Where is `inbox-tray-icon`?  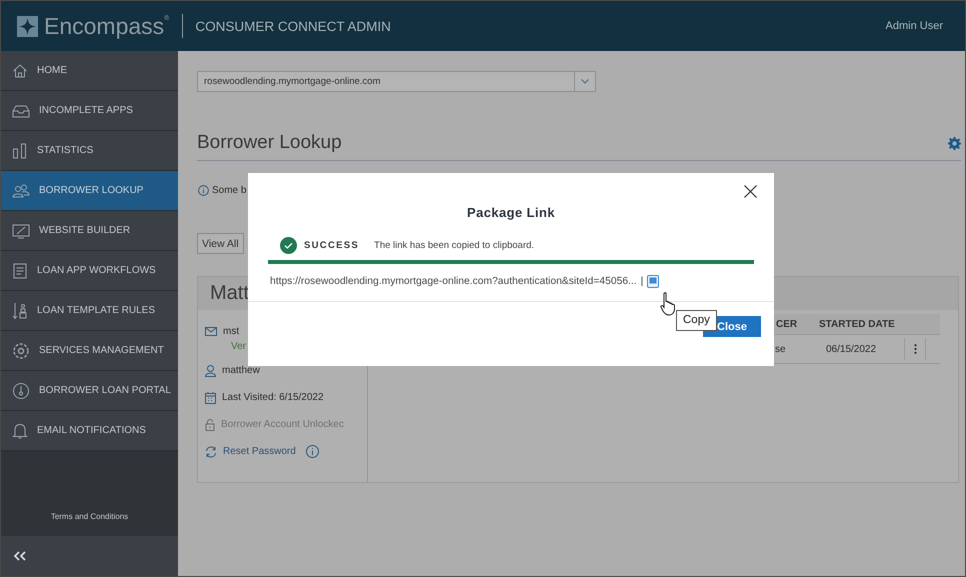
inbox-tray-icon is located at coordinates (21, 110).